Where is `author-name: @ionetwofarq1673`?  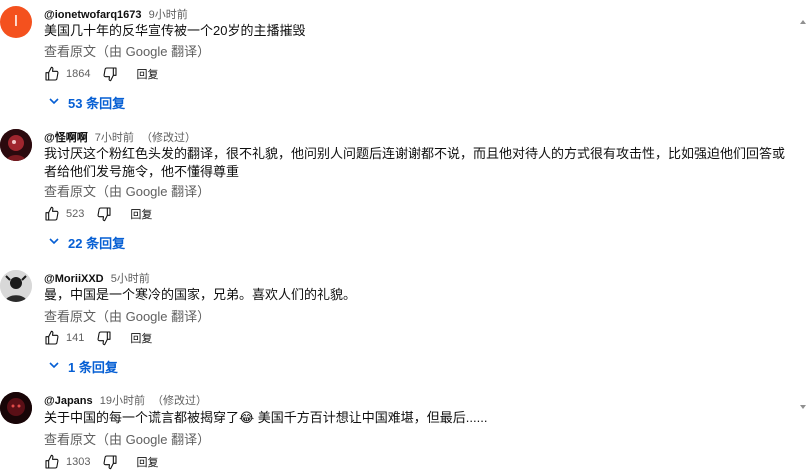 author-name: @ionetwofarq1673 is located at coordinates (93, 15).